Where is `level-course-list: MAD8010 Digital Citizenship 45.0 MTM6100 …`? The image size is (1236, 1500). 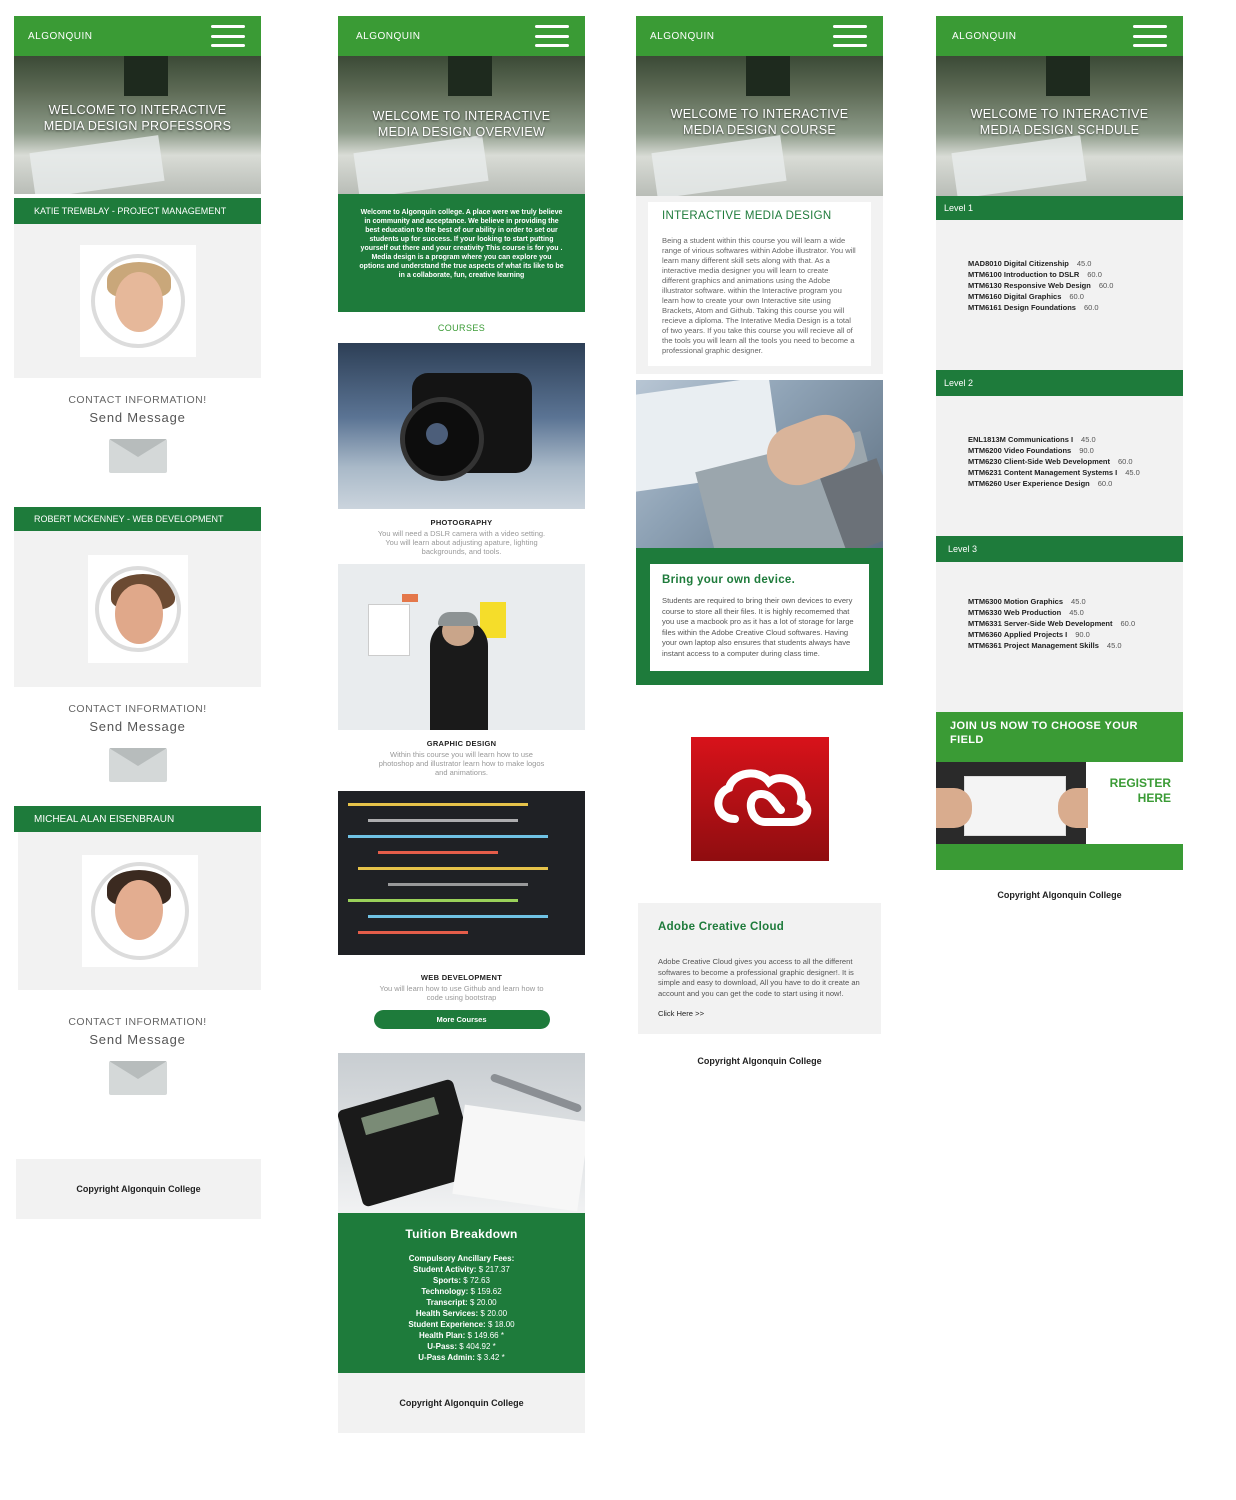 level-course-list: MAD8010 Digital Citizenship 45.0 MTM6100 … is located at coordinates (1059, 295).